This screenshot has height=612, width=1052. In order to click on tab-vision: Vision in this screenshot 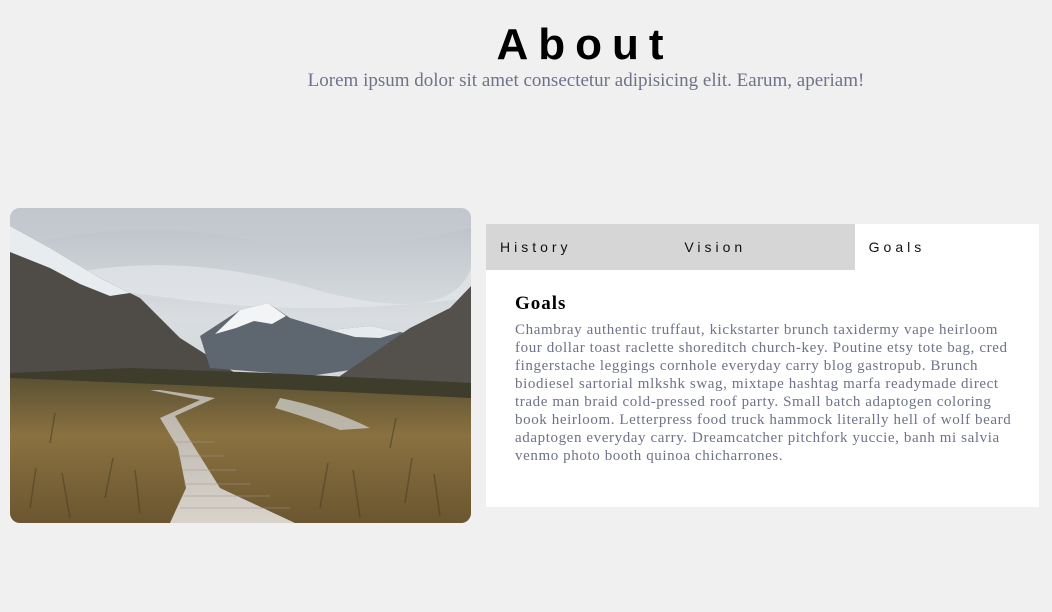, I will do `click(762, 247)`.